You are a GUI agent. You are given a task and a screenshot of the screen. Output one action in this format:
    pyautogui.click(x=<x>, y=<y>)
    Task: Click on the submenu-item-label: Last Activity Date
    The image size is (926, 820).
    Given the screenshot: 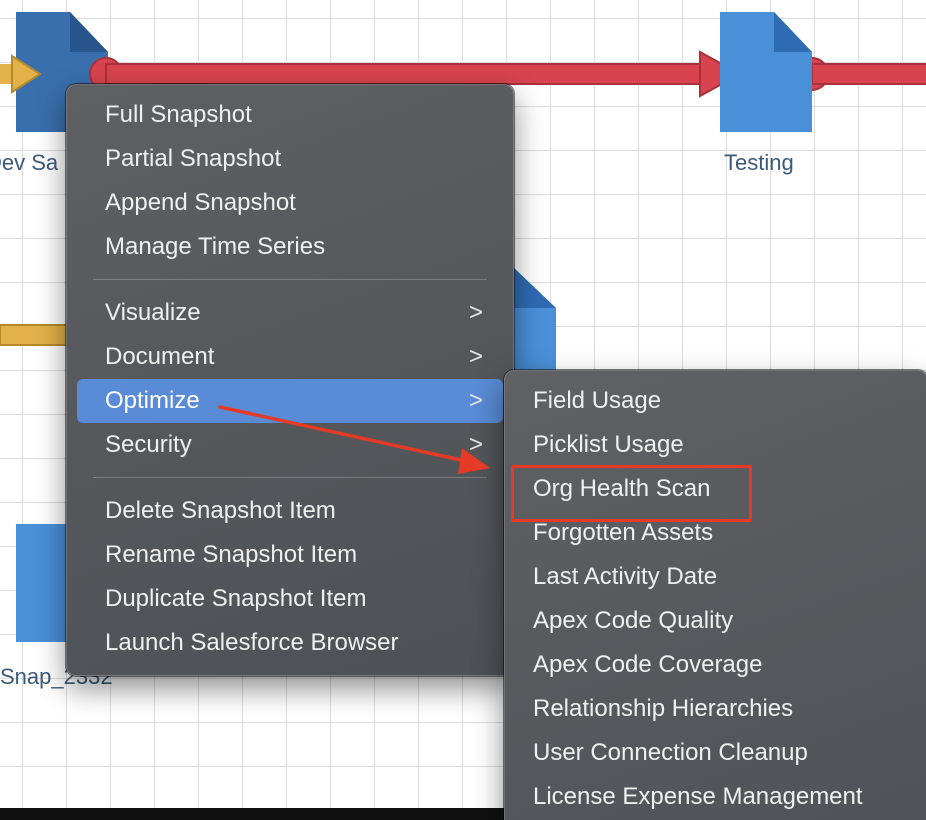 What is the action you would take?
    pyautogui.click(x=625, y=576)
    